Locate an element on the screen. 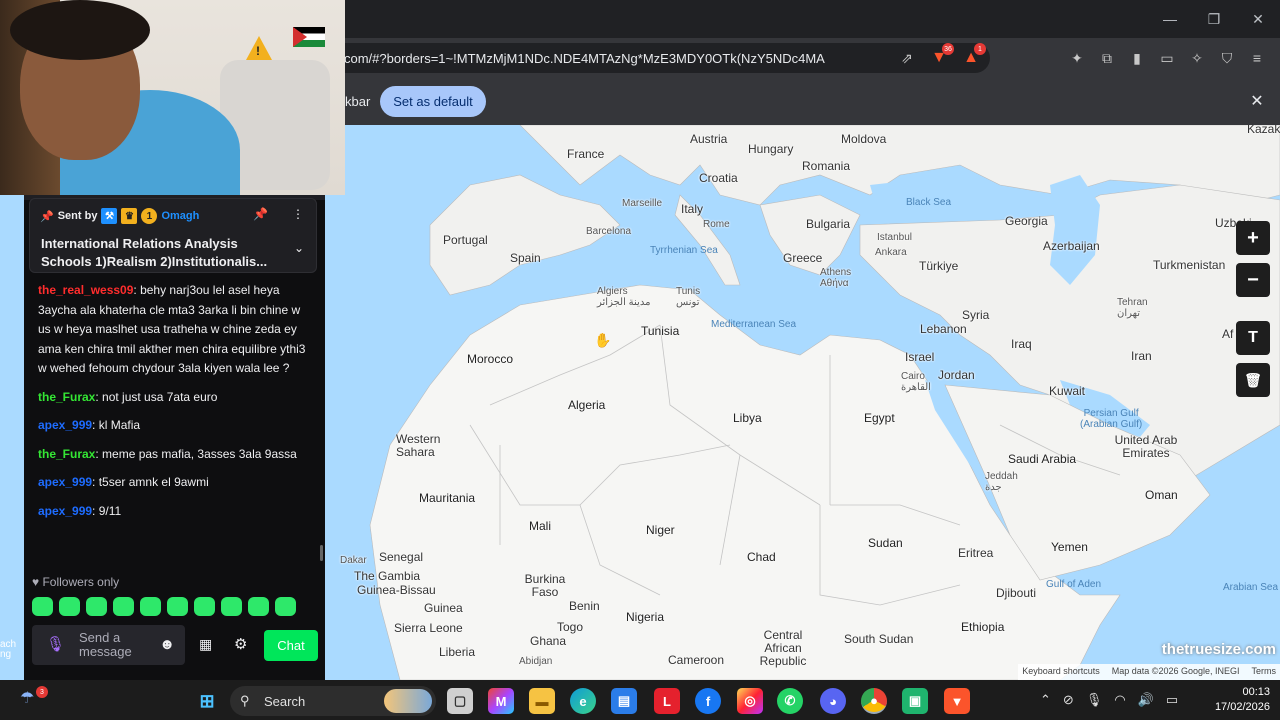 Image resolution: width=1280 pixels, height=720 pixels. label-black-sea: Black Sea is located at coordinates (929, 202).